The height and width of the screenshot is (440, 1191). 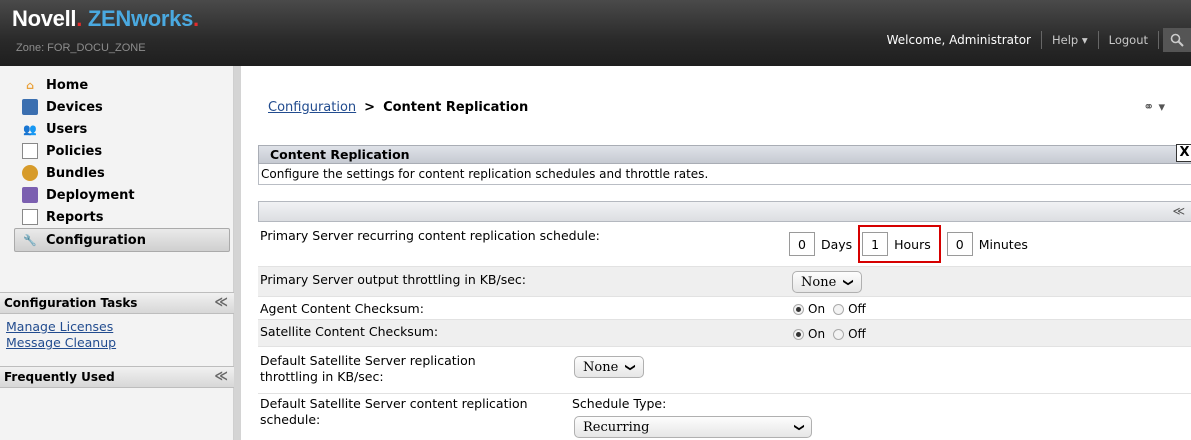 What do you see at coordinates (619, 403) in the screenshot?
I see `schedule-type-label: Schedule Type:` at bounding box center [619, 403].